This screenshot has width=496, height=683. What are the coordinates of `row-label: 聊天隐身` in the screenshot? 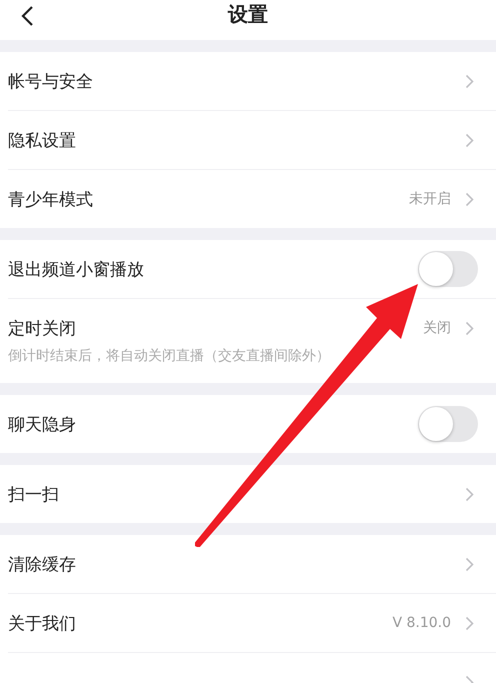 It's located at (42, 425).